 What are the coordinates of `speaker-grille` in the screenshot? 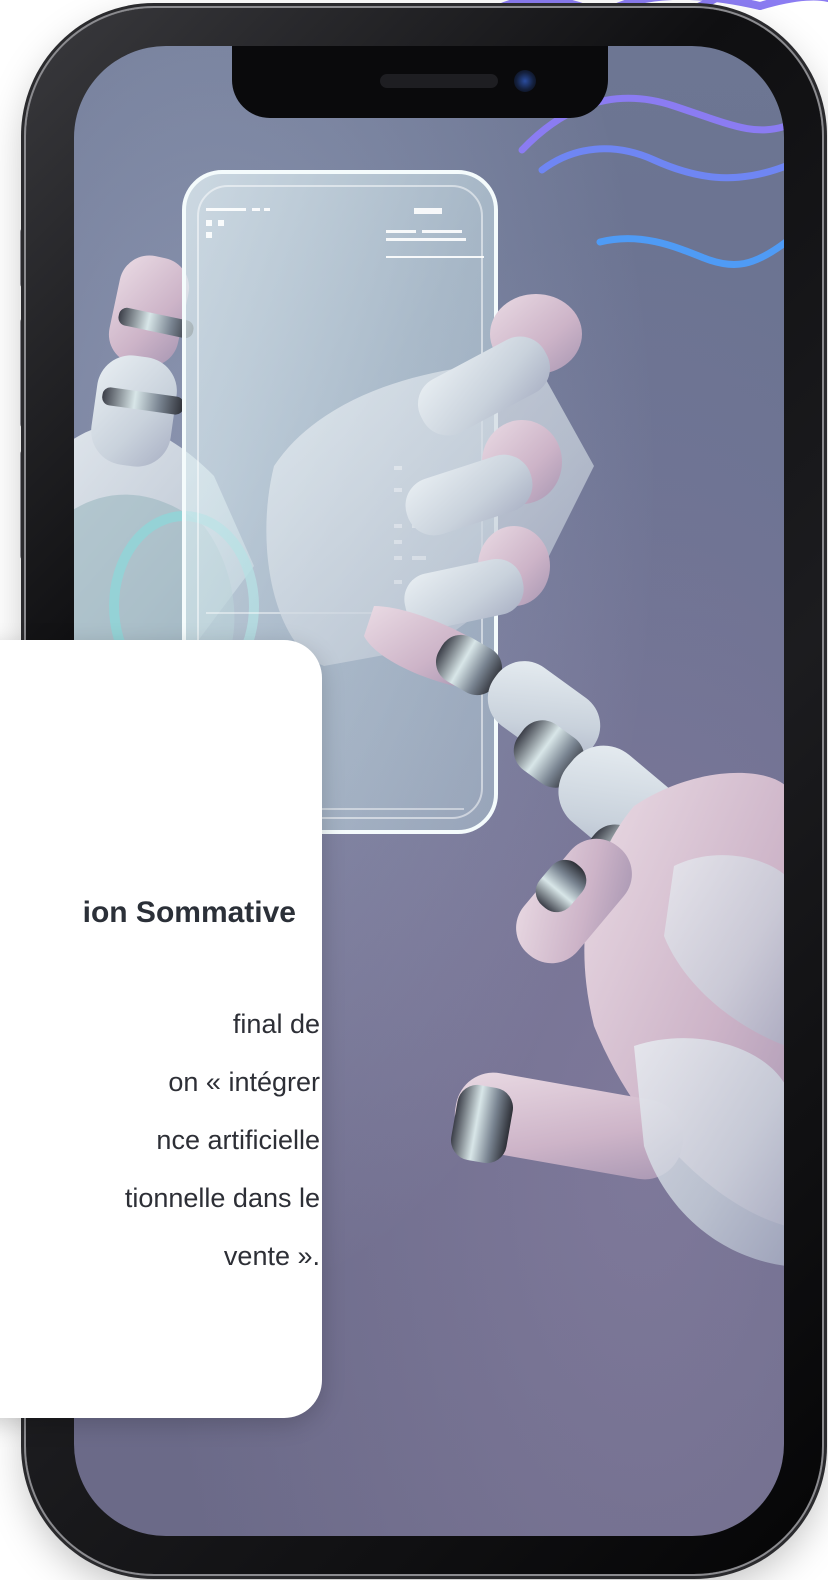 It's located at (439, 81).